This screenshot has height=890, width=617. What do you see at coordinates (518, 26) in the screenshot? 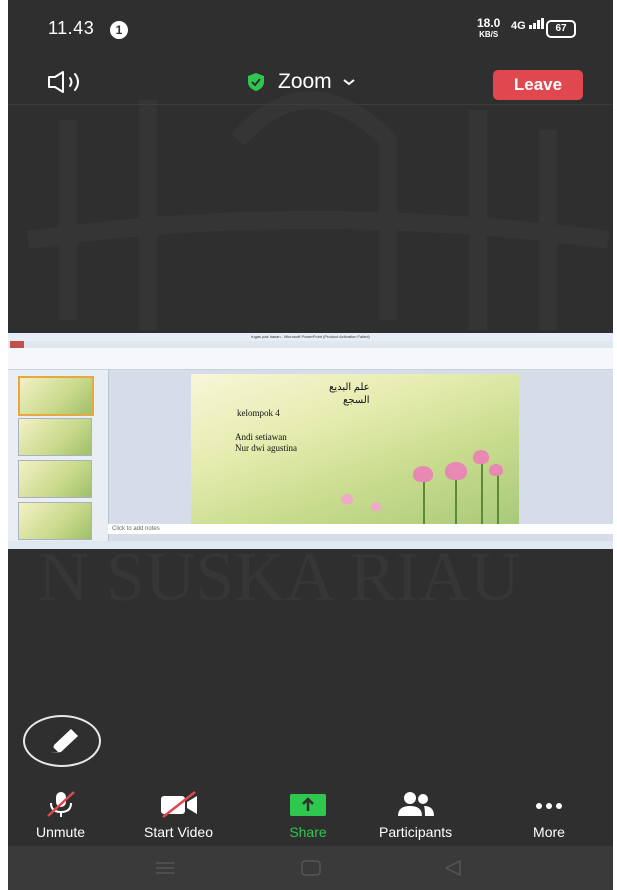
I see `signal-label: 4G` at bounding box center [518, 26].